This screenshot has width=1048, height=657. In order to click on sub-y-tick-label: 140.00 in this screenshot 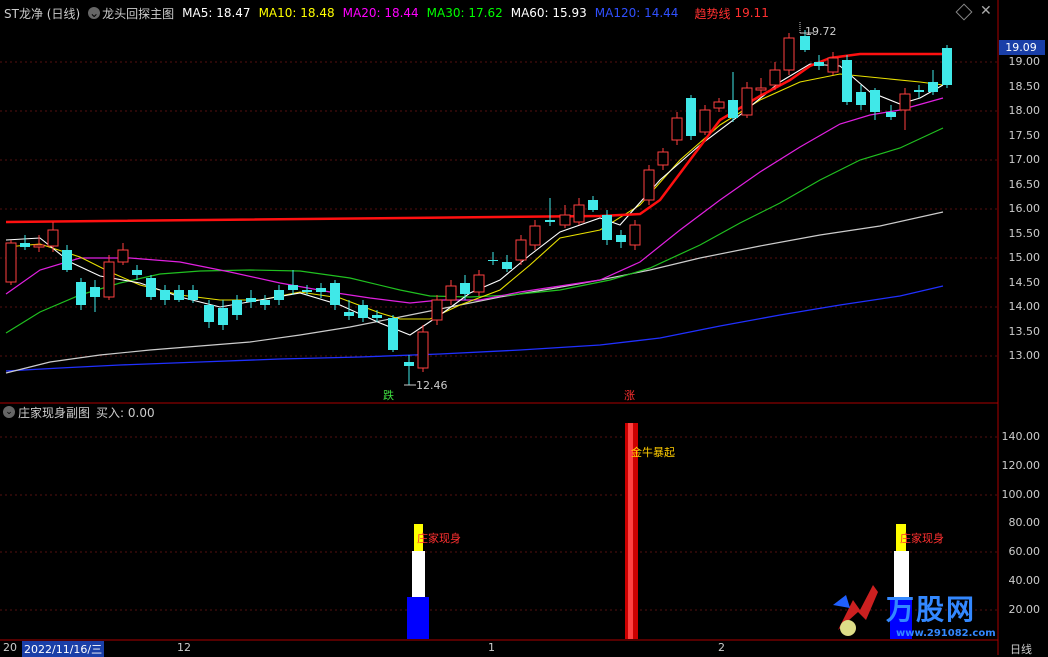, I will do `click(1021, 436)`.